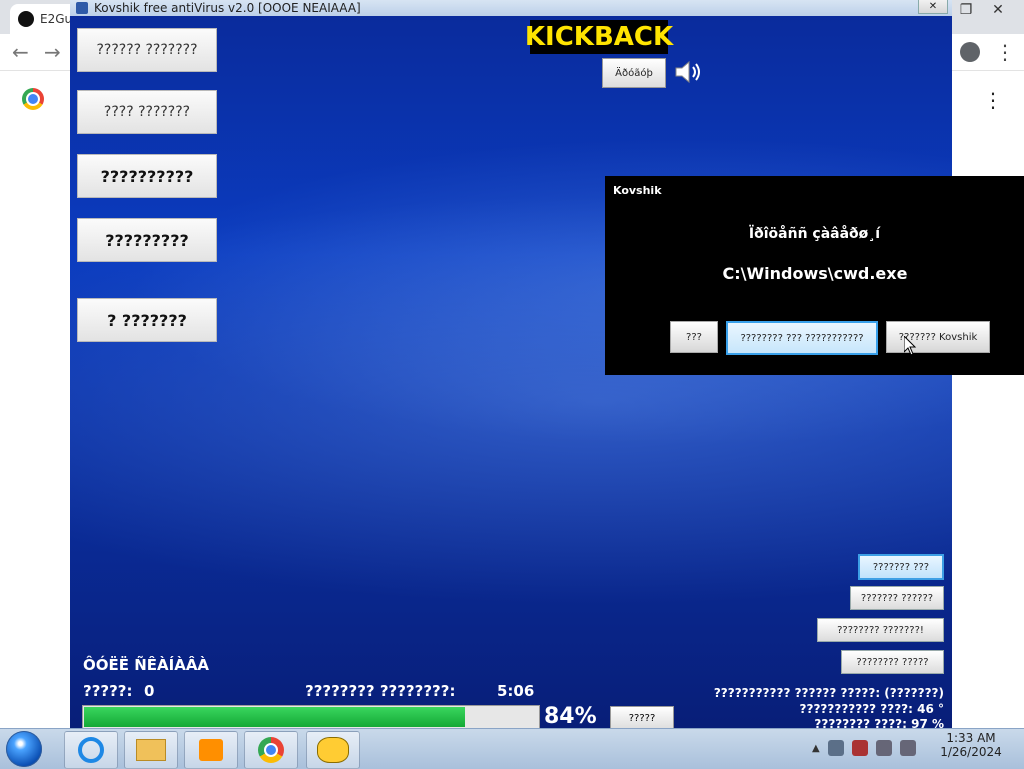 The width and height of the screenshot is (1024, 769). Describe the element at coordinates (859, 748) in the screenshot. I see `tray-flag-icon` at that location.